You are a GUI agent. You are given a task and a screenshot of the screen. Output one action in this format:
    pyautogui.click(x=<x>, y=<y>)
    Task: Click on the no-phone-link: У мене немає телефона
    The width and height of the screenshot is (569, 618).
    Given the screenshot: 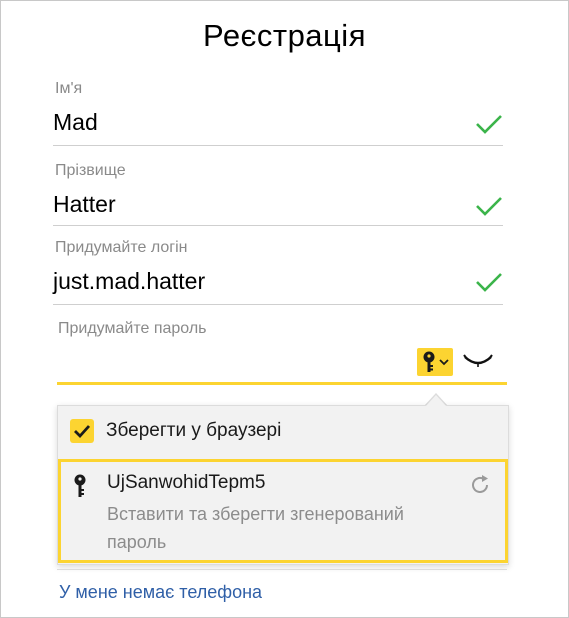 What is the action you would take?
    pyautogui.click(x=160, y=592)
    